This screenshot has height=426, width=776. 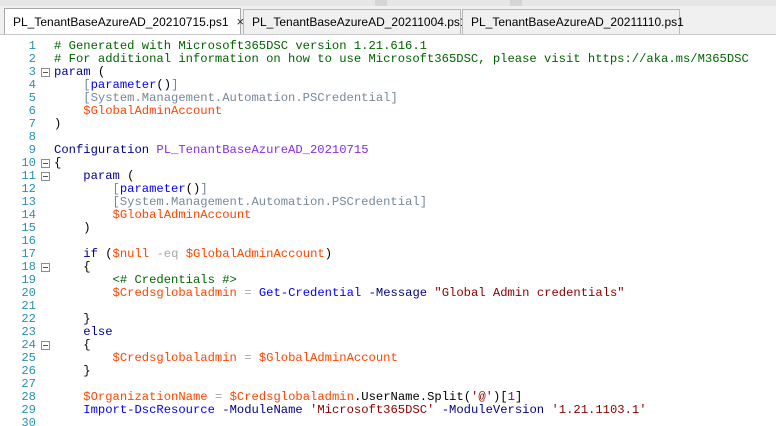 I want to click on code-text: }, so click(x=72, y=371).